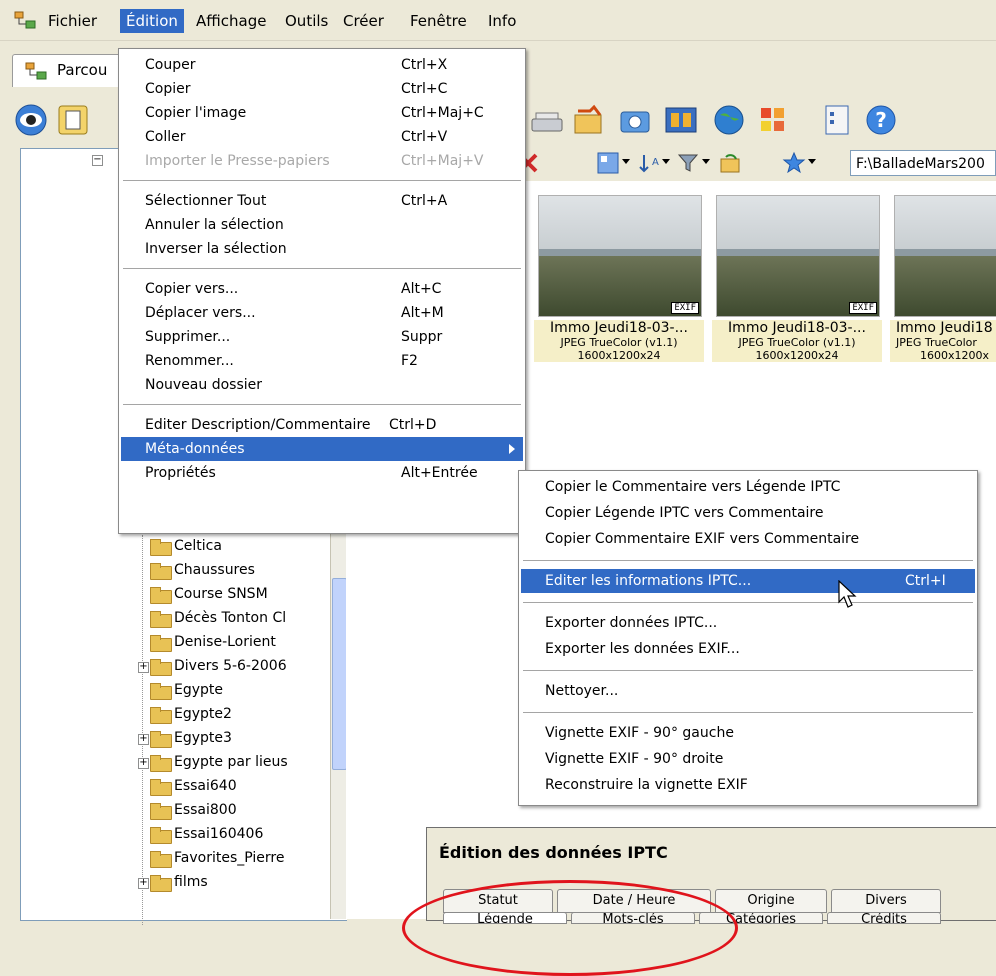  Describe the element at coordinates (72, 21) in the screenshot. I see `menu-fichier: Fichier` at that location.